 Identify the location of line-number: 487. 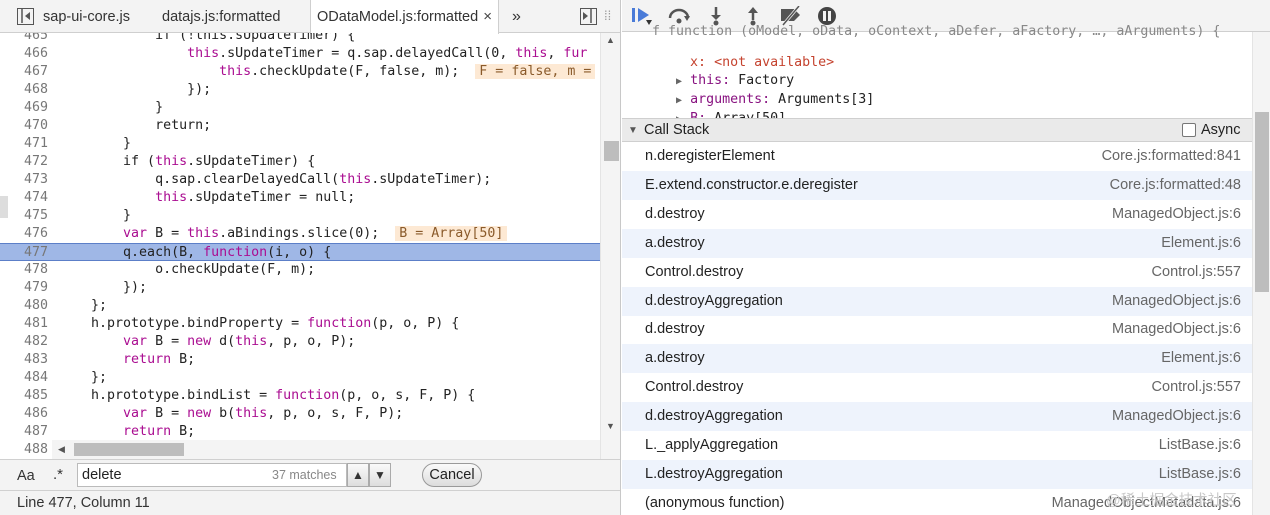
(24, 432).